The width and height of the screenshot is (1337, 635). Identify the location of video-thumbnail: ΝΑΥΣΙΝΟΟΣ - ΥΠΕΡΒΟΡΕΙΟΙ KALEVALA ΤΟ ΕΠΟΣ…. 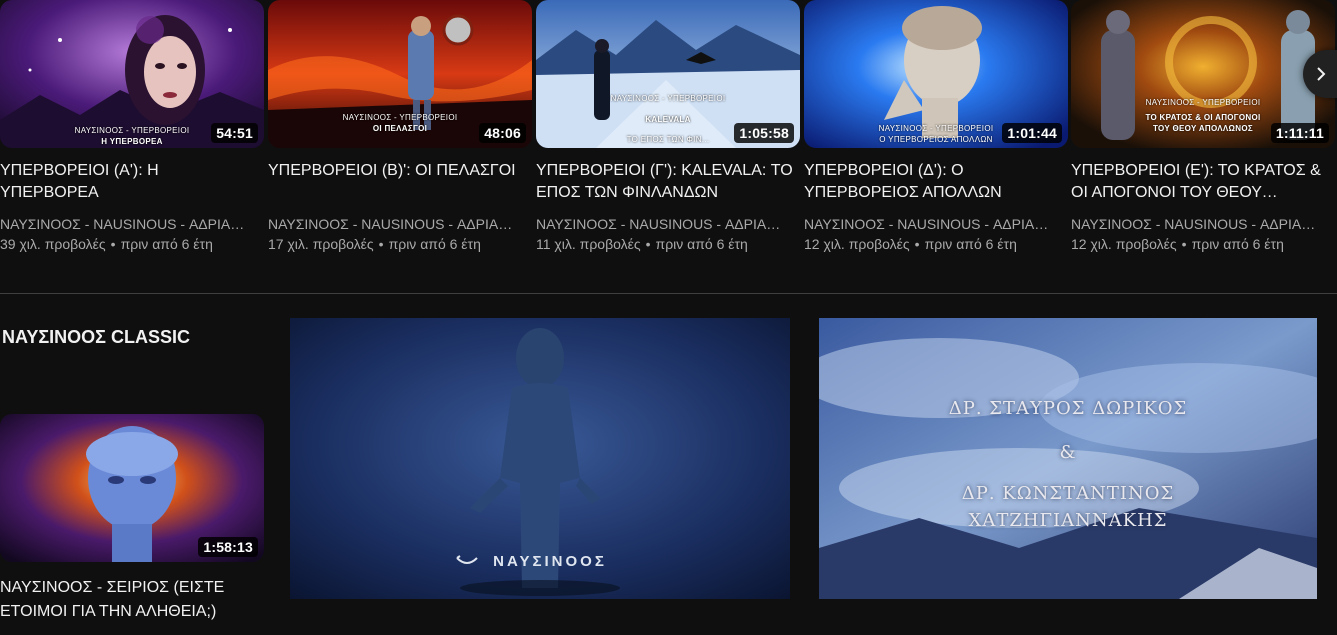
(668, 74).